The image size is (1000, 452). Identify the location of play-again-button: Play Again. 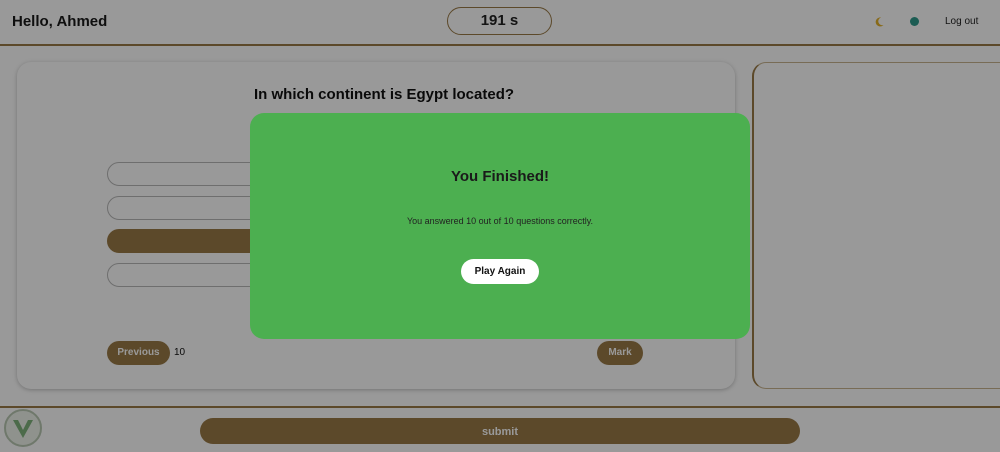
(500, 271).